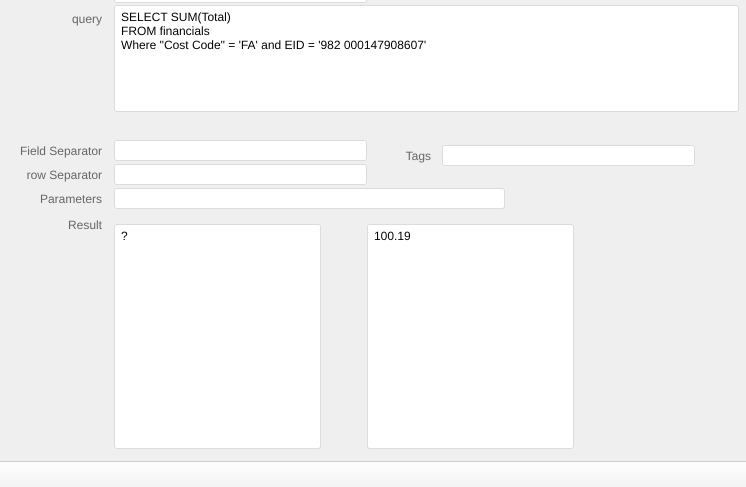  I want to click on field-label: row Separator, so click(64, 175).